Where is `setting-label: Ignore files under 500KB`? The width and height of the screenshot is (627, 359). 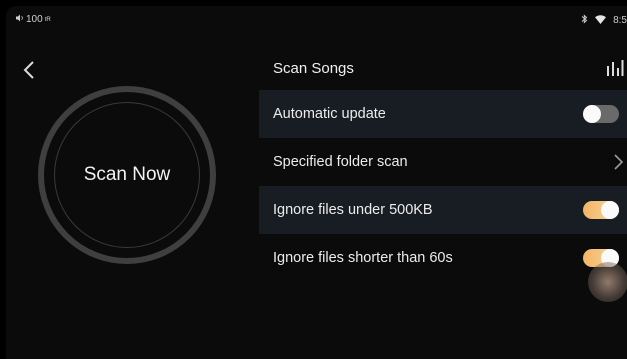
setting-label: Ignore files under 500KB is located at coordinates (353, 210).